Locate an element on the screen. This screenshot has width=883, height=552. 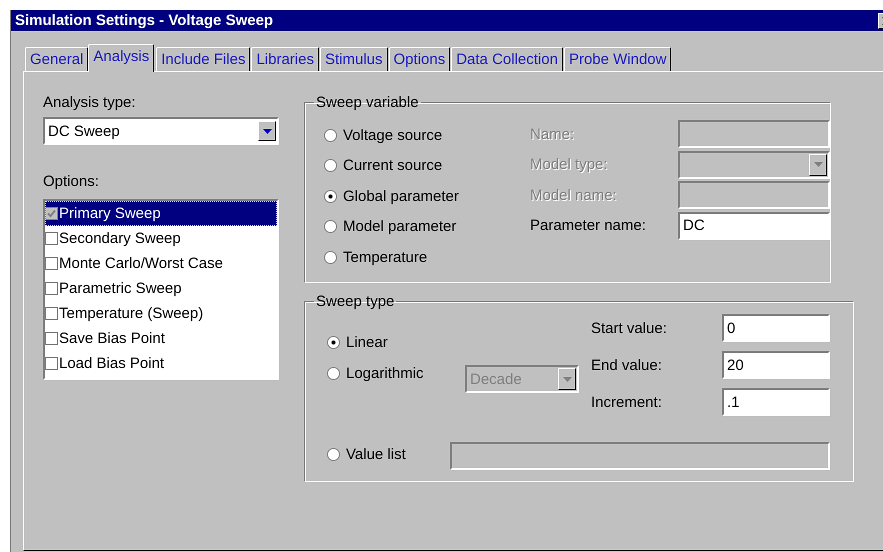
field-label: Increment: is located at coordinates (627, 402).